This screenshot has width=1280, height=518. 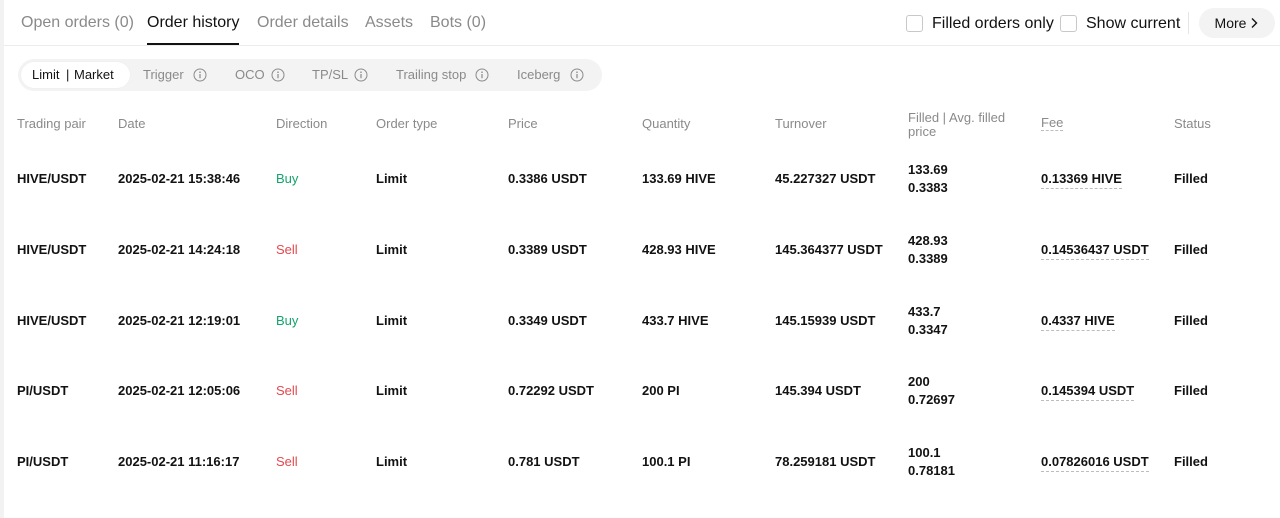 What do you see at coordinates (928, 329) in the screenshot?
I see `cell-avg-price: 0.3347` at bounding box center [928, 329].